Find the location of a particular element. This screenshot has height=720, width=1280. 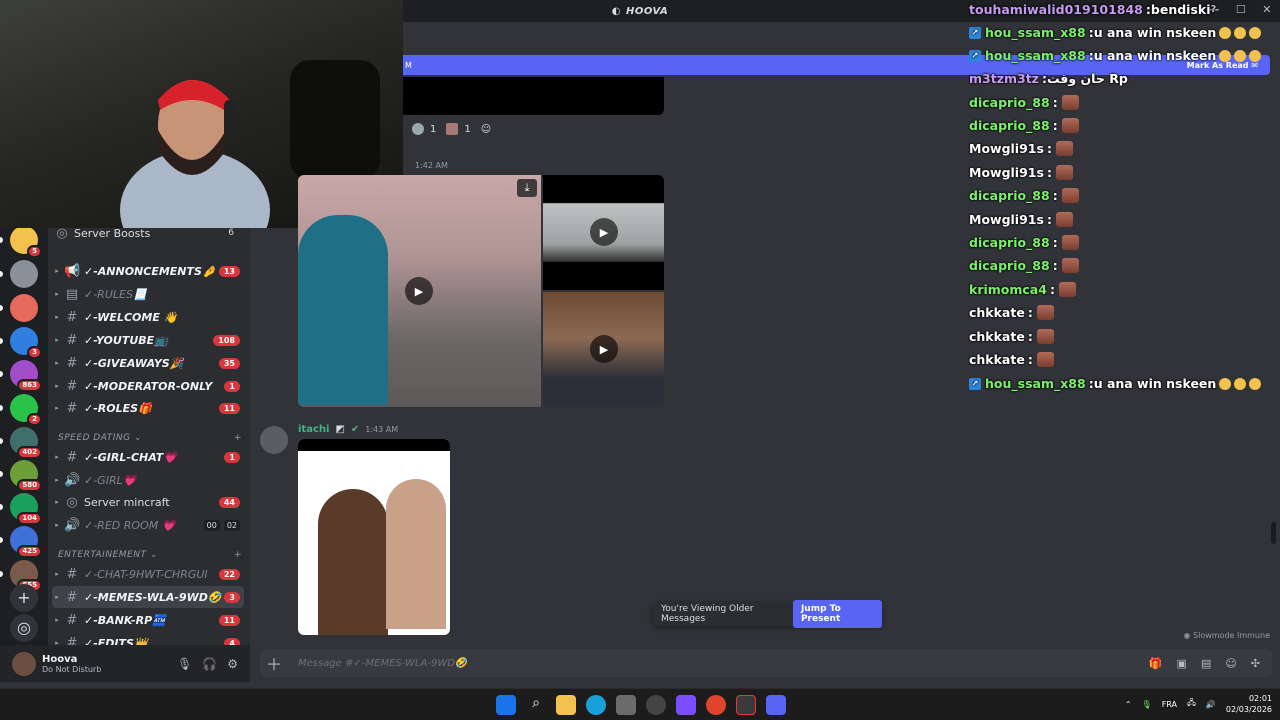

unread-count: 3 is located at coordinates (232, 597).